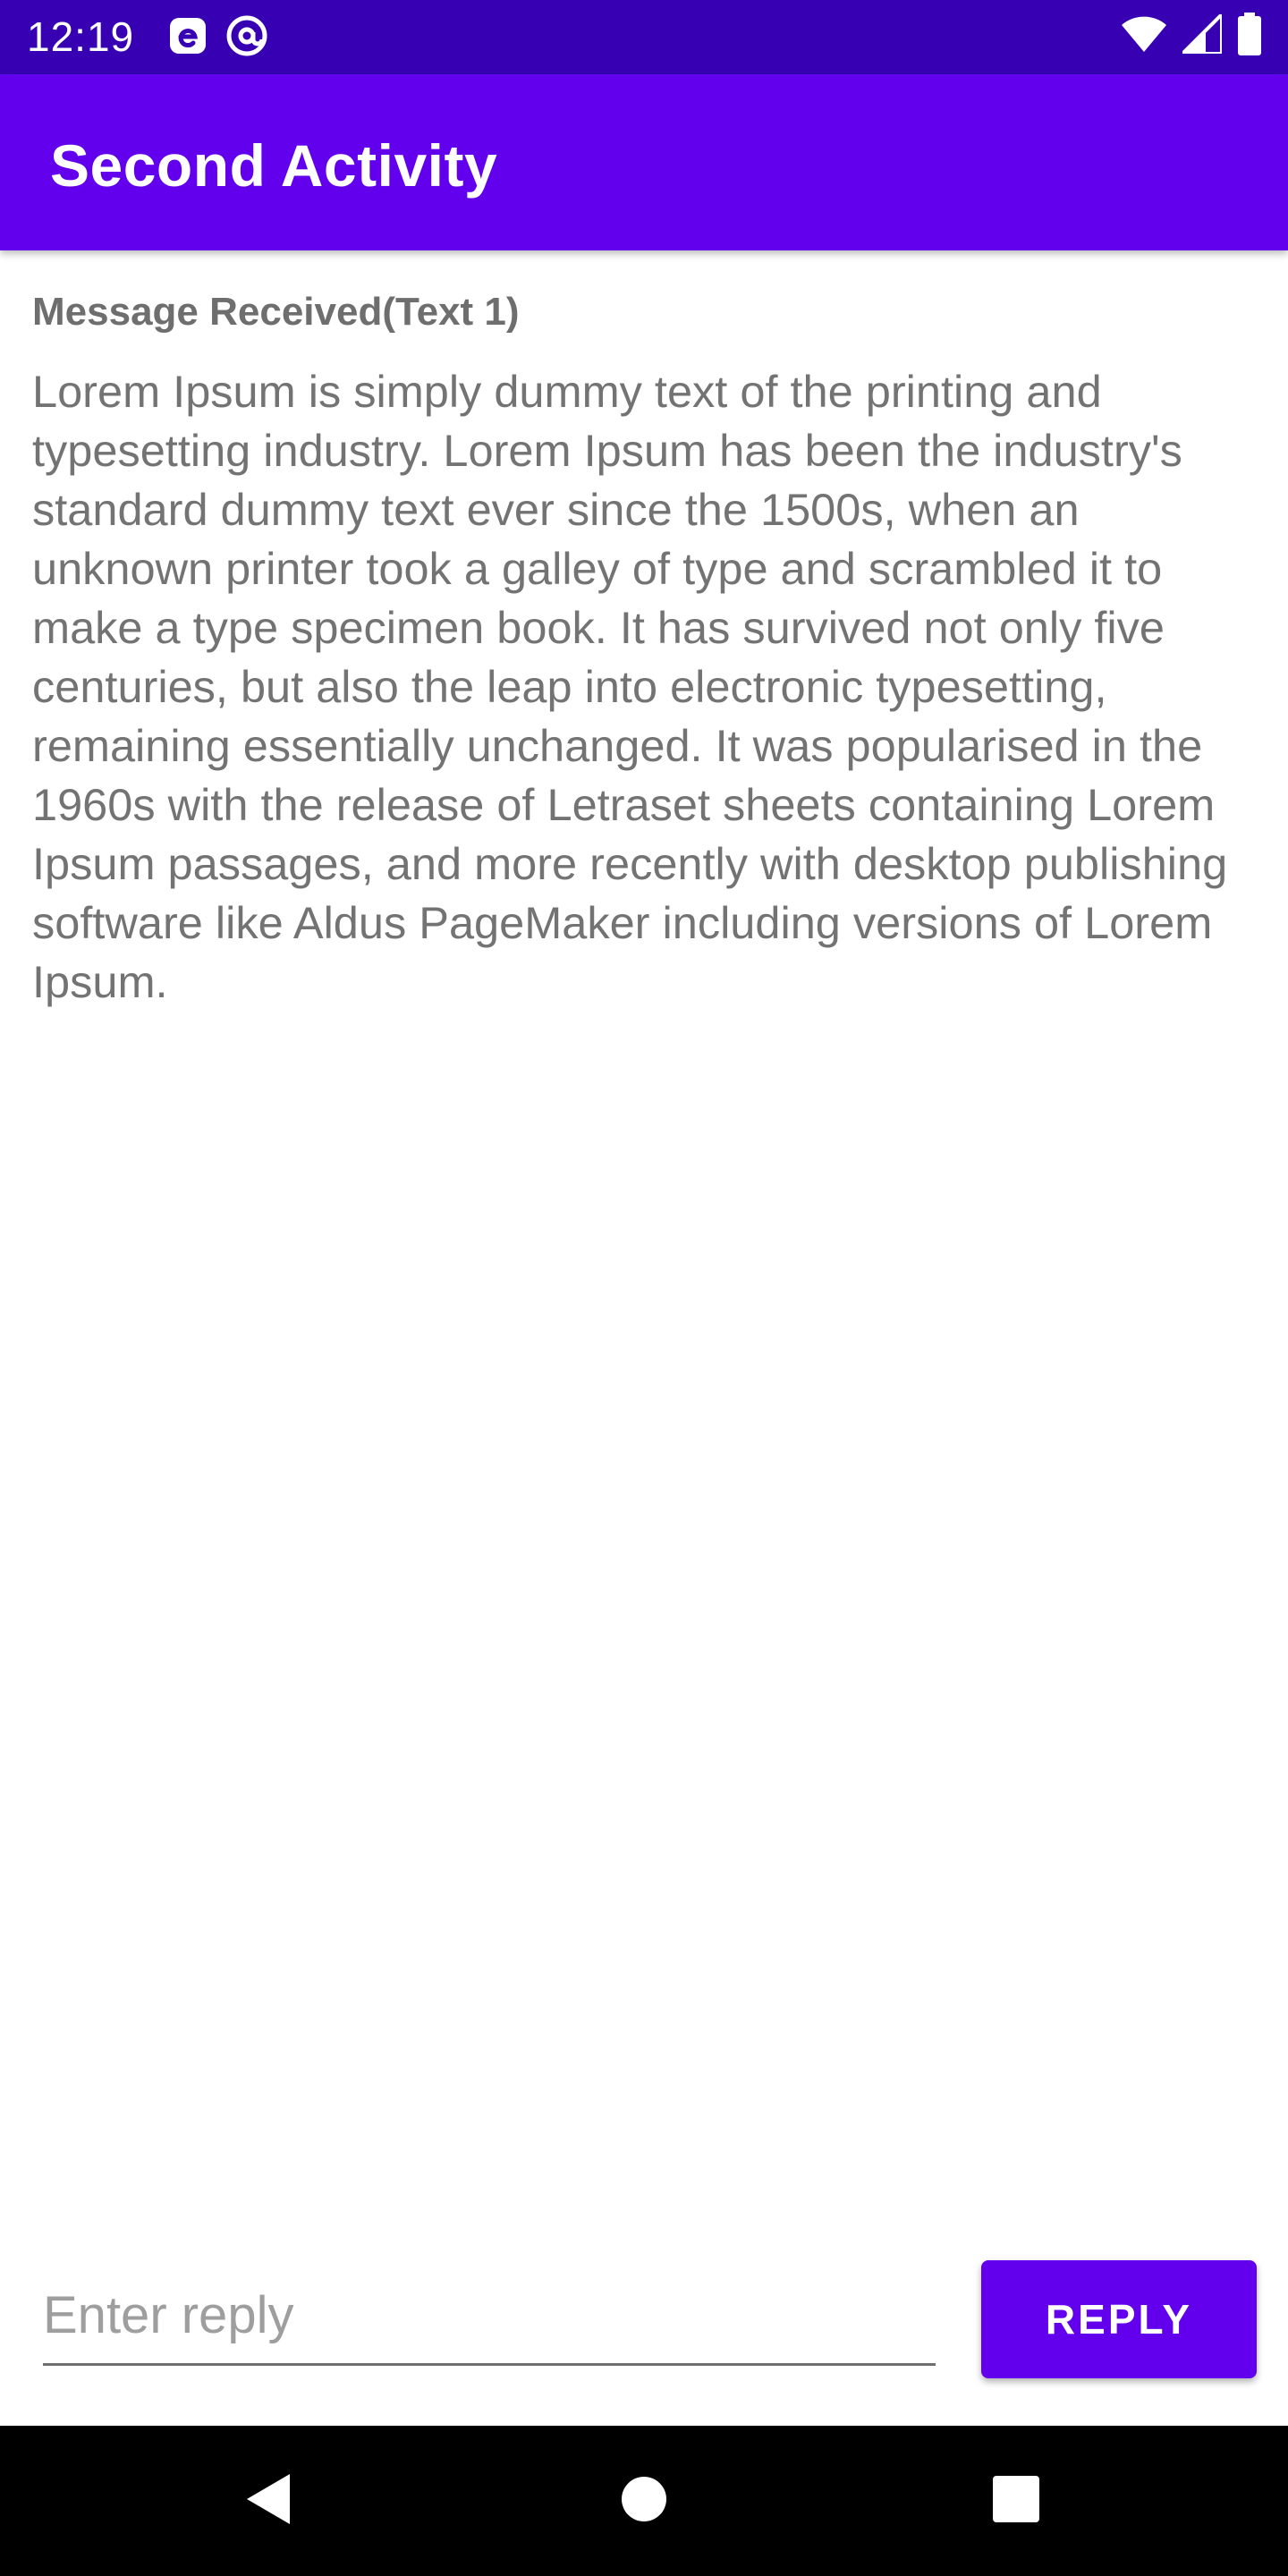 The height and width of the screenshot is (2576, 1288). What do you see at coordinates (219, 38) in the screenshot?
I see `status-left-icons` at bounding box center [219, 38].